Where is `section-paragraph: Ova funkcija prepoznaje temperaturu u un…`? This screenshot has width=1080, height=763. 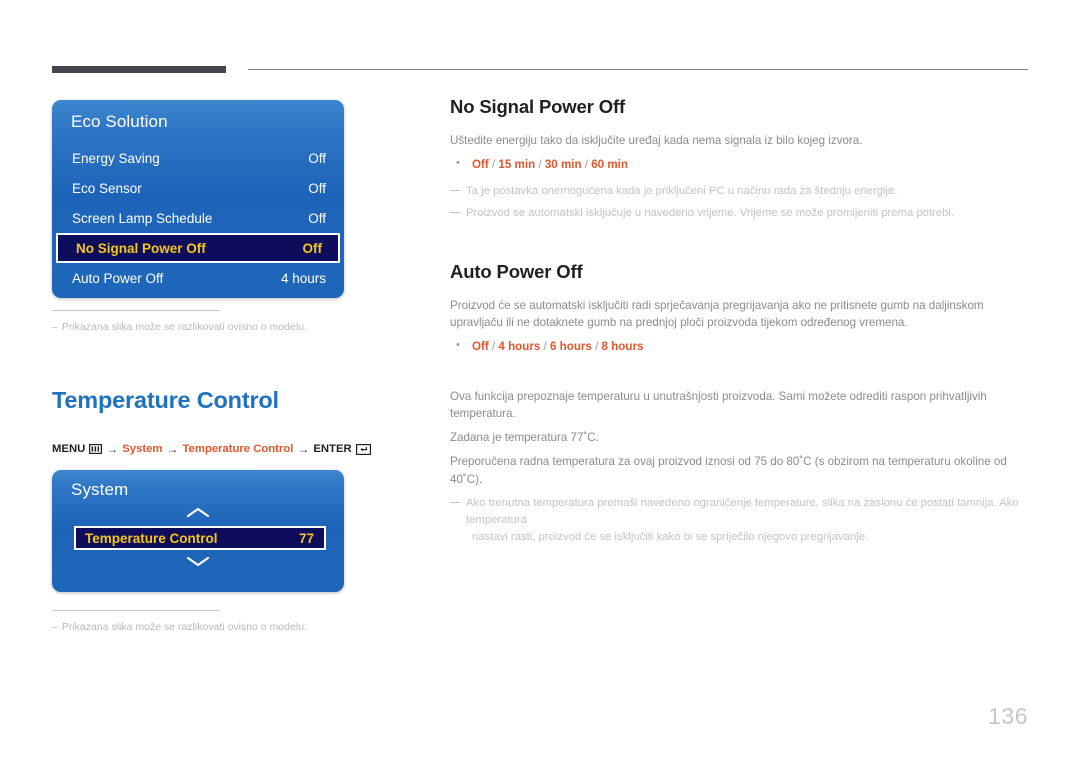
section-paragraph: Ova funkcija prepoznaje temperaturu u un… is located at coordinates (718, 405).